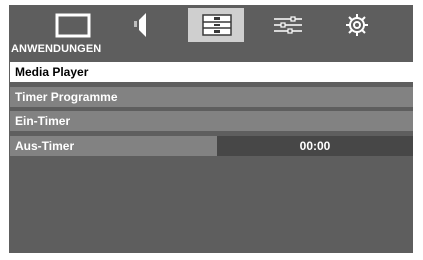  I want to click on gear-icon, so click(357, 25).